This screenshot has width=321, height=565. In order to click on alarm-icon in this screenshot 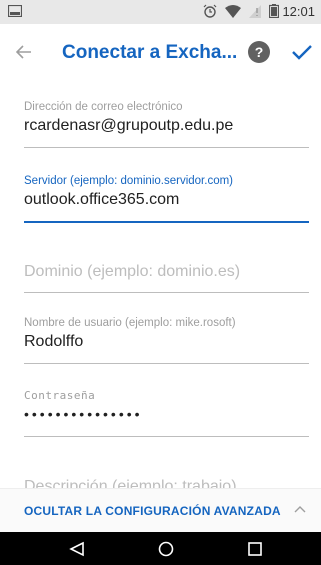, I will do `click(210, 11)`.